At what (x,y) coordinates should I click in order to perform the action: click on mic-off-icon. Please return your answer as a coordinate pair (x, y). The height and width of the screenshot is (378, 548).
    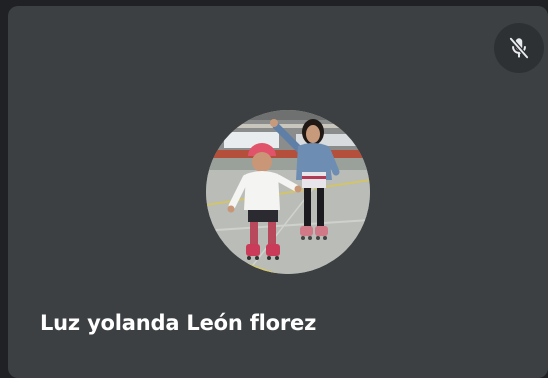
    Looking at the image, I should click on (519, 48).